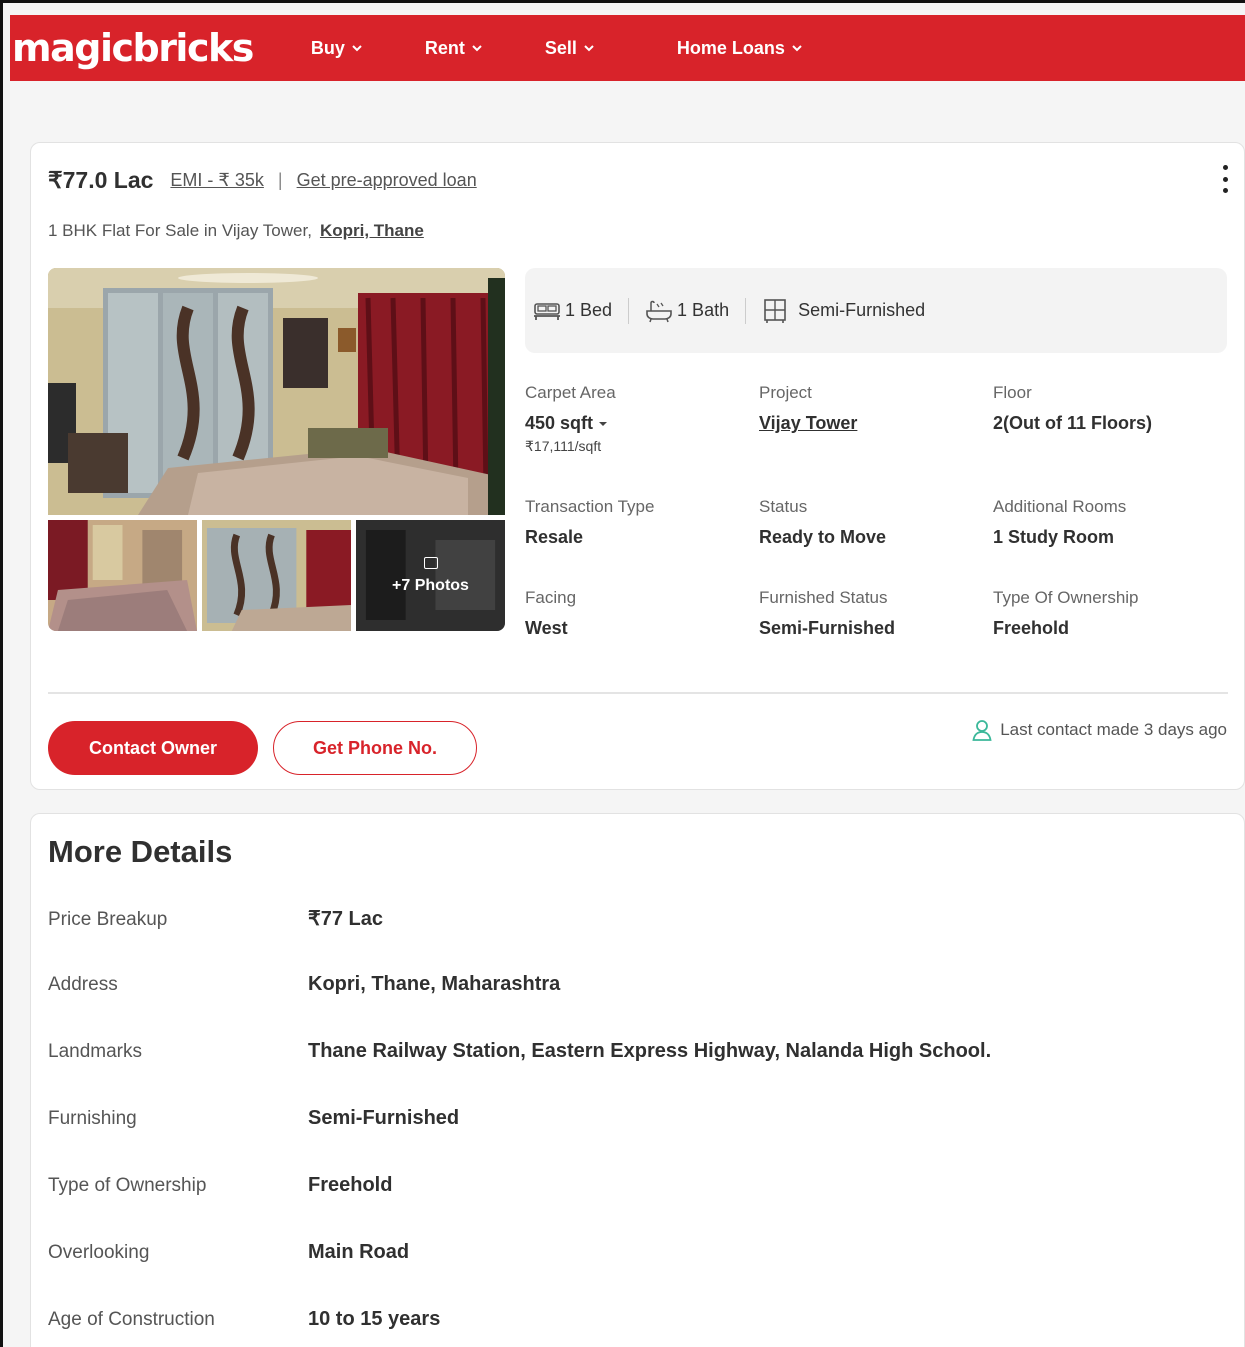 The height and width of the screenshot is (1347, 1245). Describe the element at coordinates (153, 748) in the screenshot. I see `contact-owner-button: Contact Owner` at that location.